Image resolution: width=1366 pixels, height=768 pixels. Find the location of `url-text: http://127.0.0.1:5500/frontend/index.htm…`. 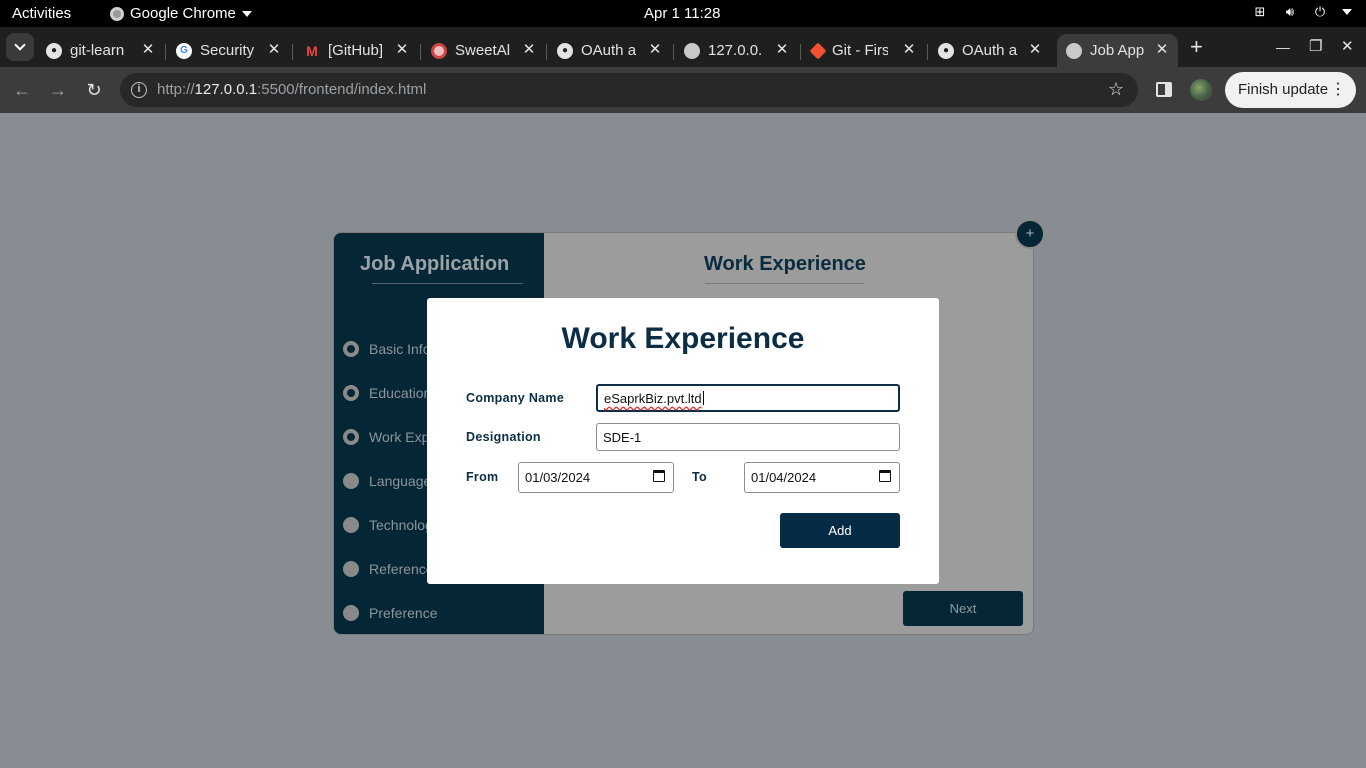

url-text: http://127.0.0.1:5500/frontend/index.htm… is located at coordinates (291, 89).